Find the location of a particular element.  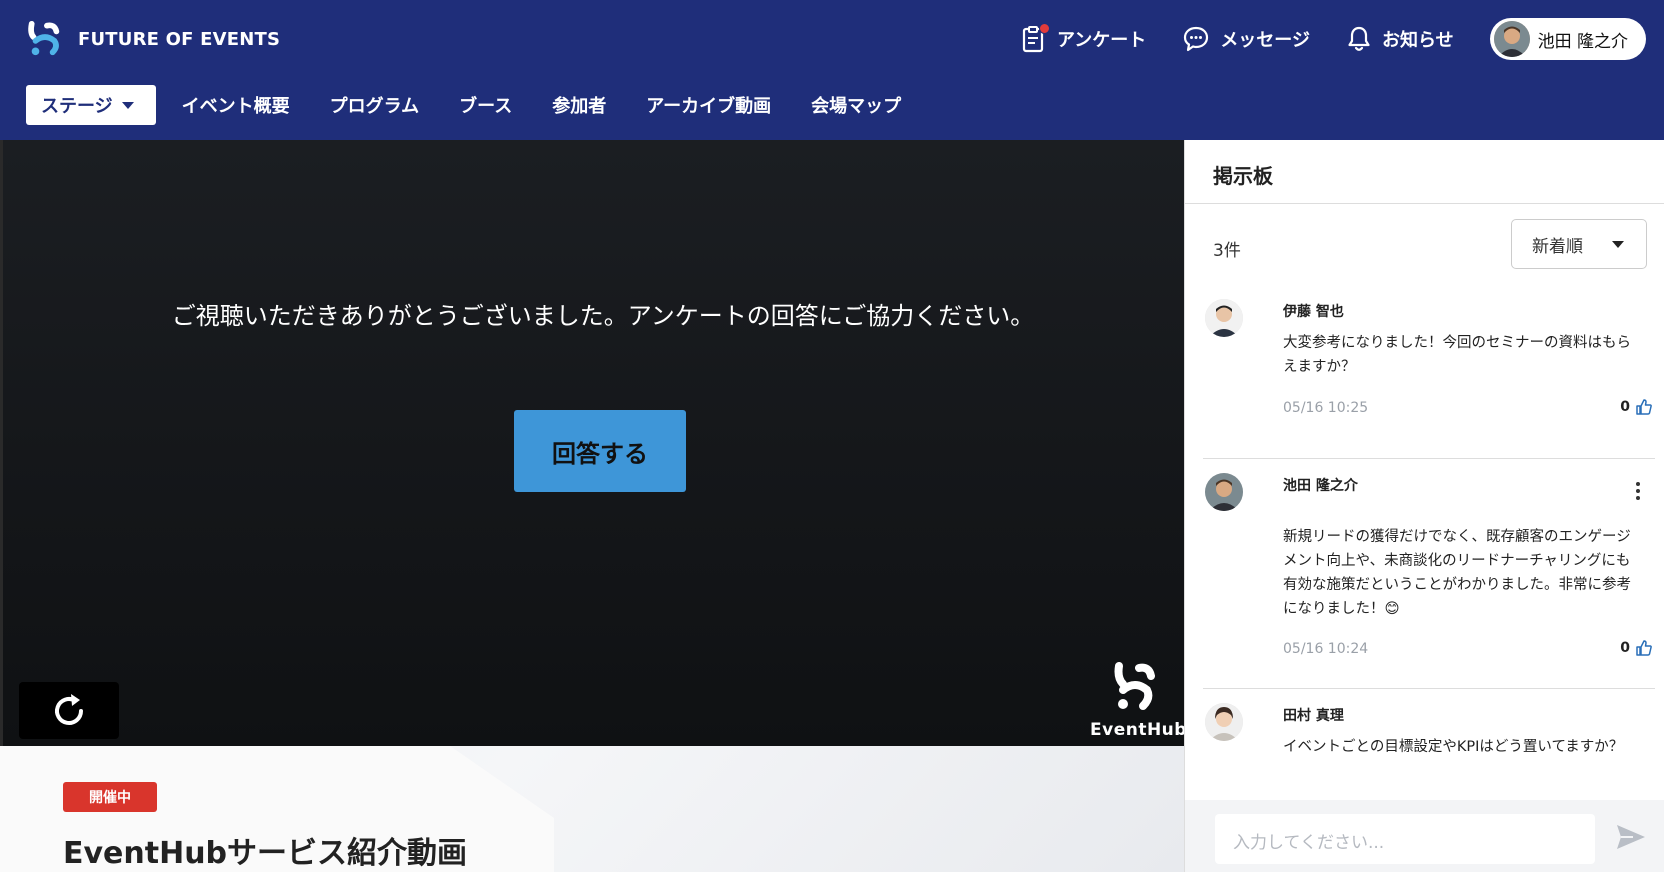

more-vertical-icon is located at coordinates (1638, 491).